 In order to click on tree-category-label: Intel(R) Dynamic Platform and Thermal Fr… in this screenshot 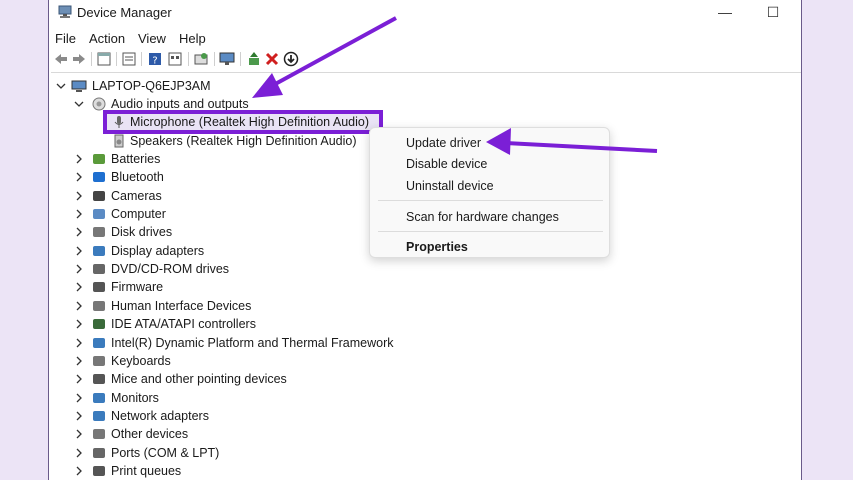, I will do `click(252, 342)`.